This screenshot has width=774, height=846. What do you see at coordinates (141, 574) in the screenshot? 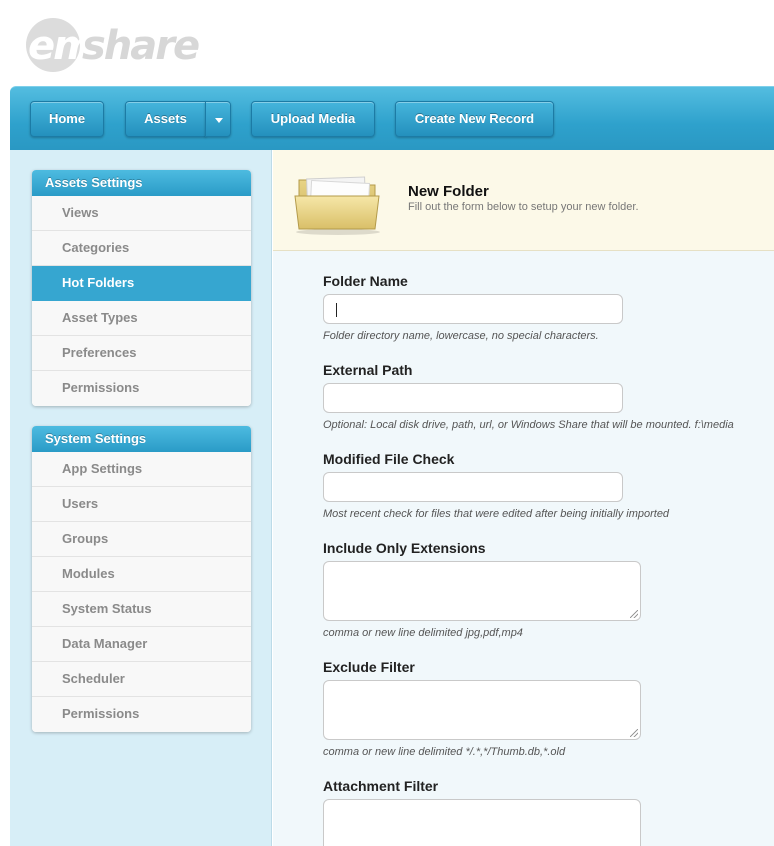
I see `sidebar-item-modules: Modules` at bounding box center [141, 574].